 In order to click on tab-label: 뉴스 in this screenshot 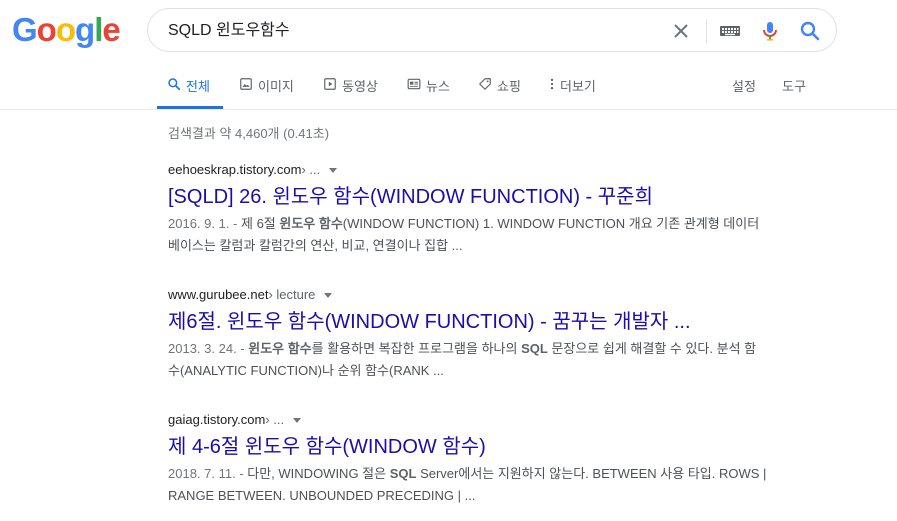, I will do `click(438, 86)`.